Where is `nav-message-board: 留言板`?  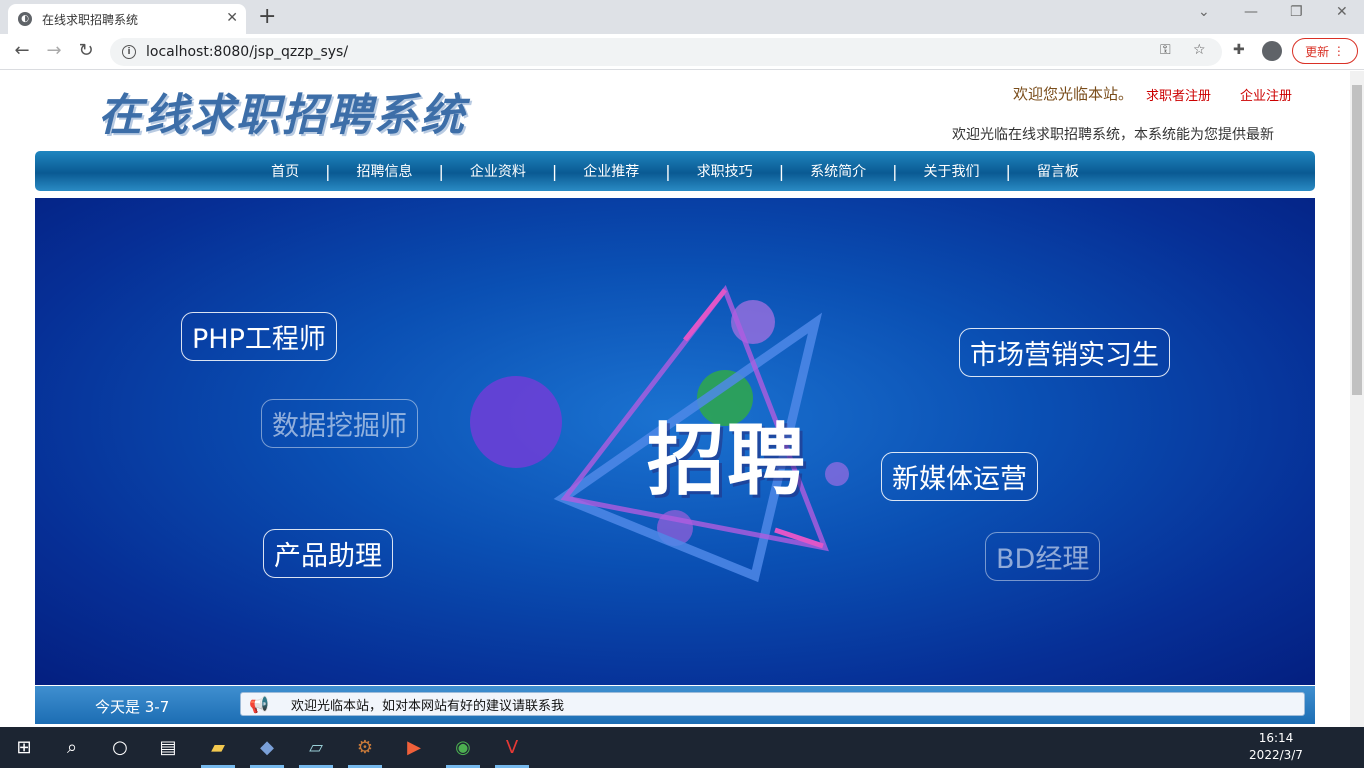
nav-message-board: 留言板 is located at coordinates (1058, 171).